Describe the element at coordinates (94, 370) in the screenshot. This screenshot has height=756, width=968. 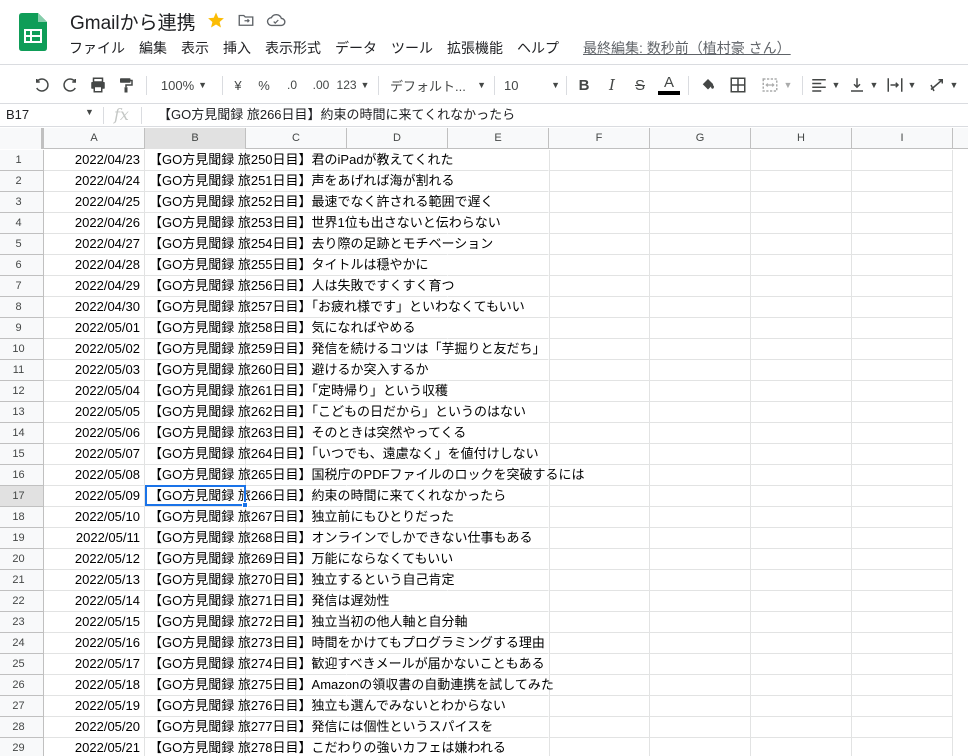
I see `date-cell: 2022/05/03` at that location.